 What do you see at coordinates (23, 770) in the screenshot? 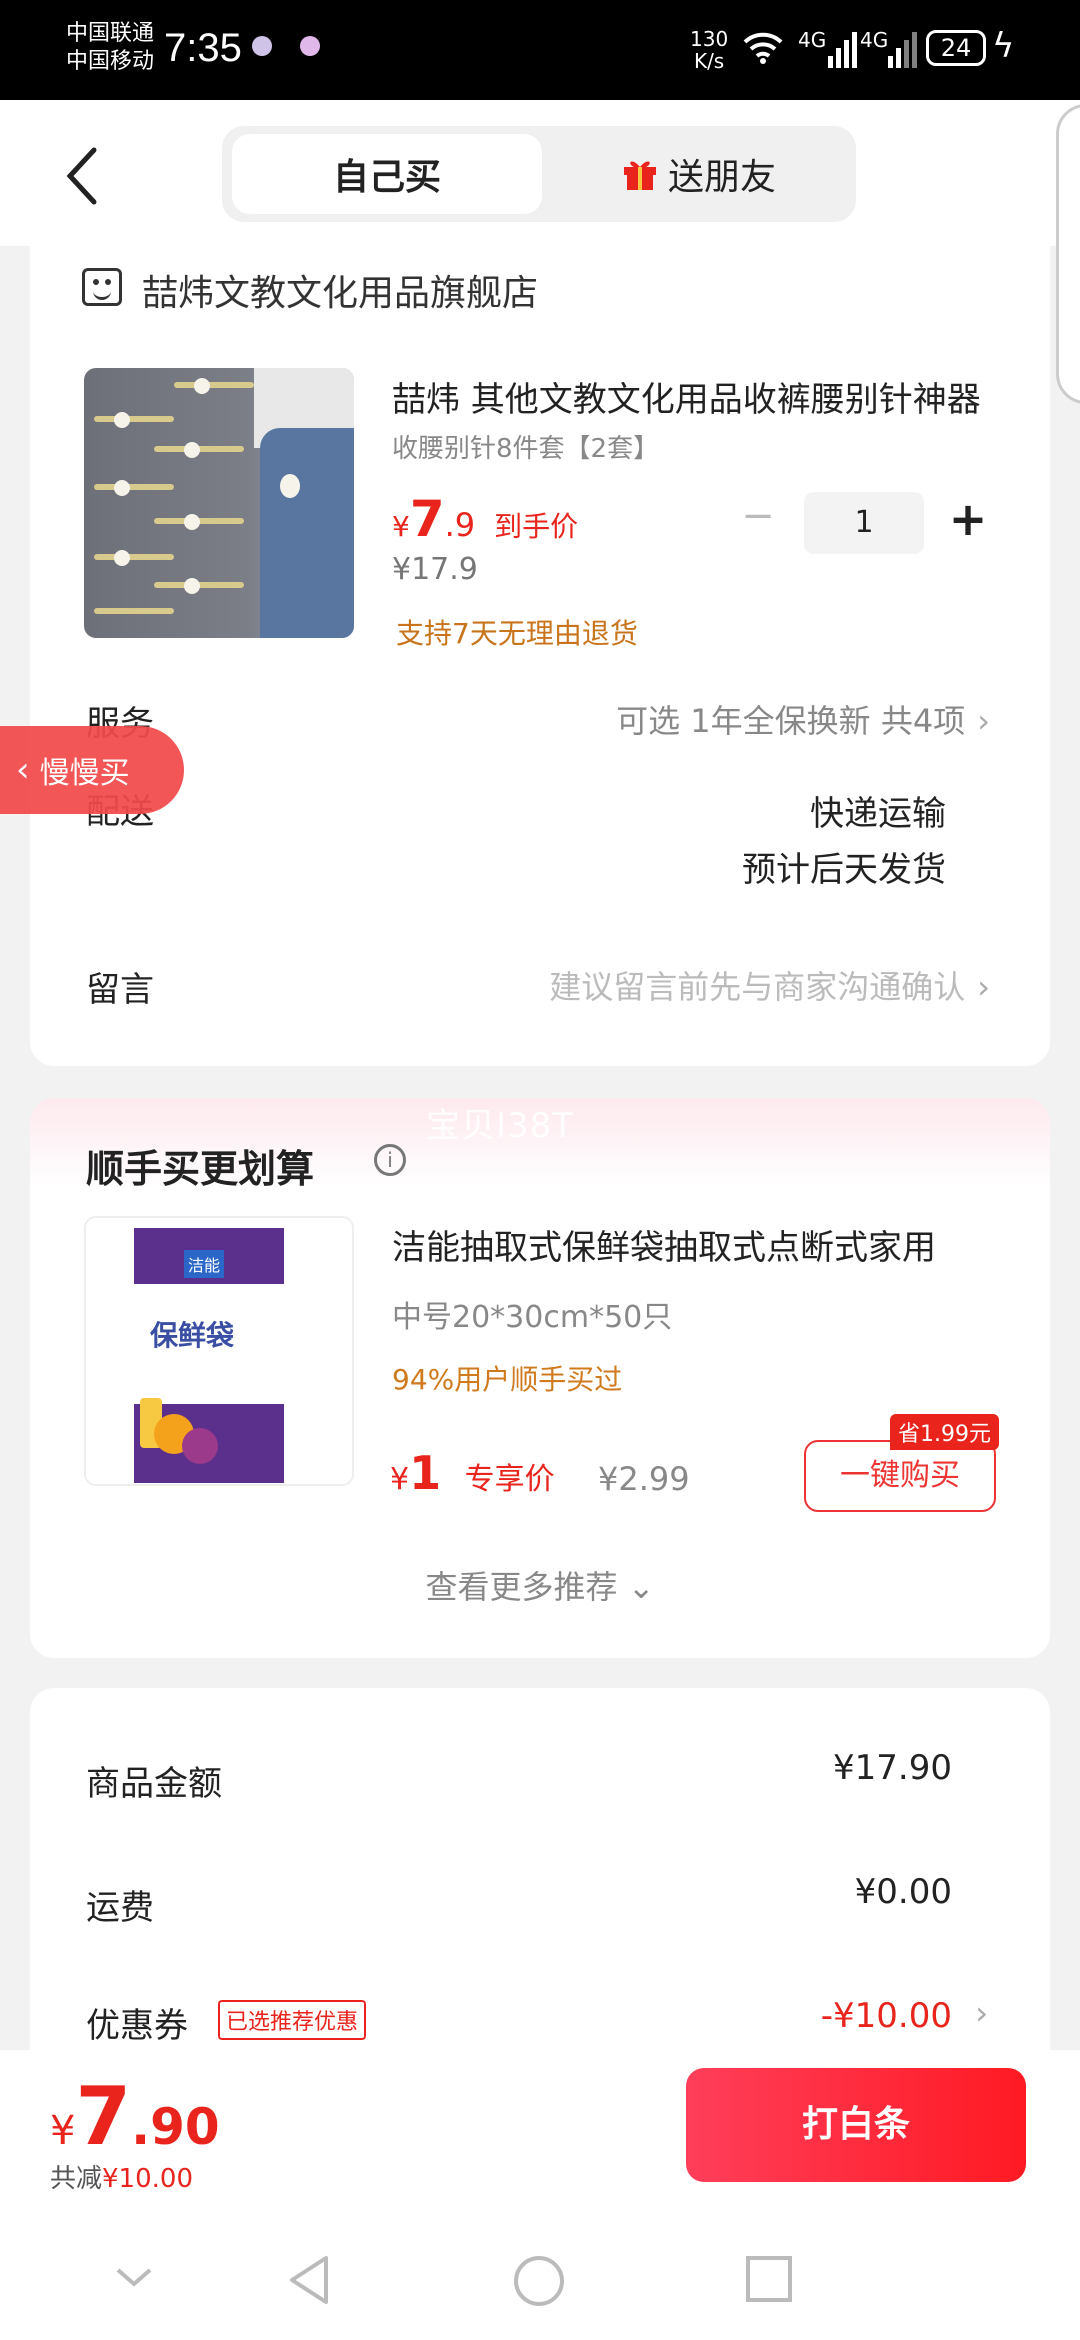
I see `chevron-left-icon: ‹` at bounding box center [23, 770].